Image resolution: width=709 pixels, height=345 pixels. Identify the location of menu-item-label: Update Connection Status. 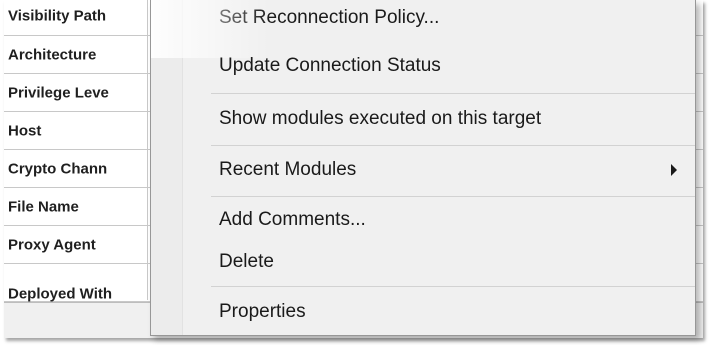
(330, 65).